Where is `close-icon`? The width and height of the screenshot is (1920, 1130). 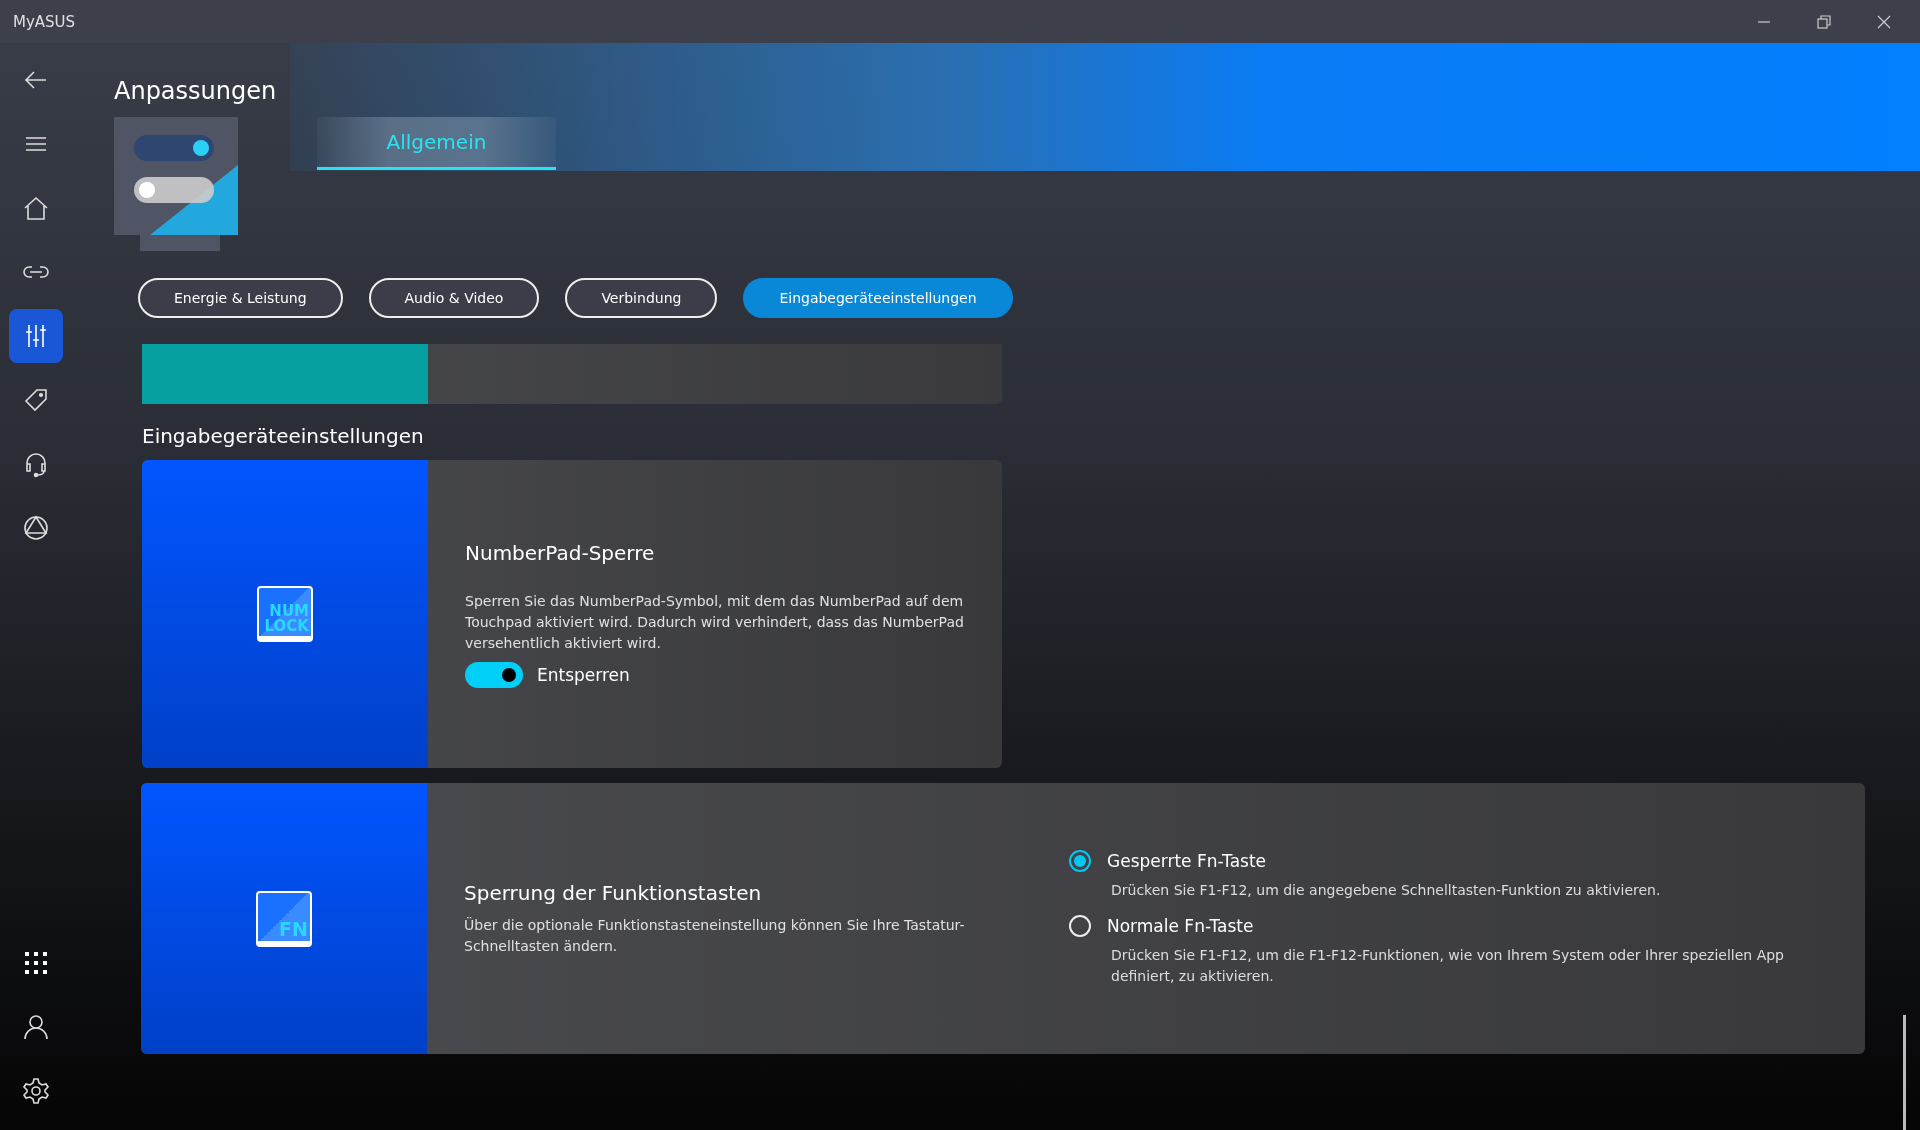 close-icon is located at coordinates (1884, 21).